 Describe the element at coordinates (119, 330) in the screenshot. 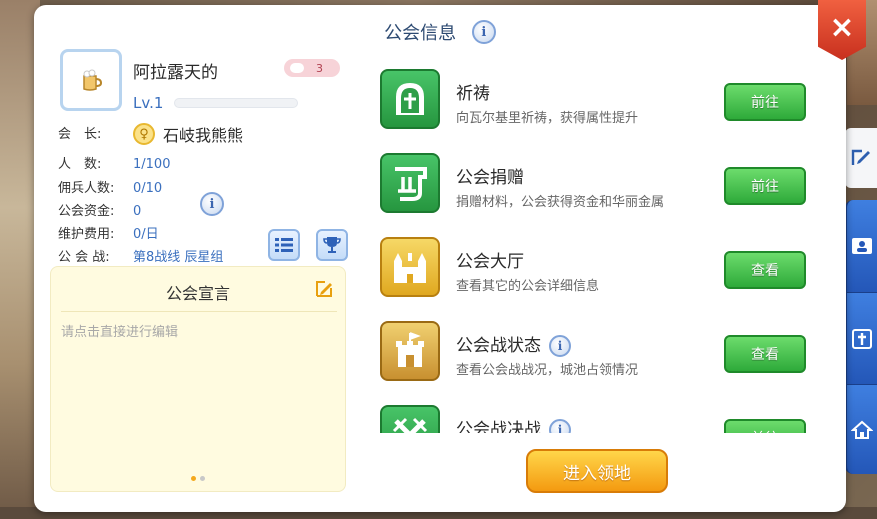

I see `declaration-placeholder: 请点击直接进行编辑` at that location.